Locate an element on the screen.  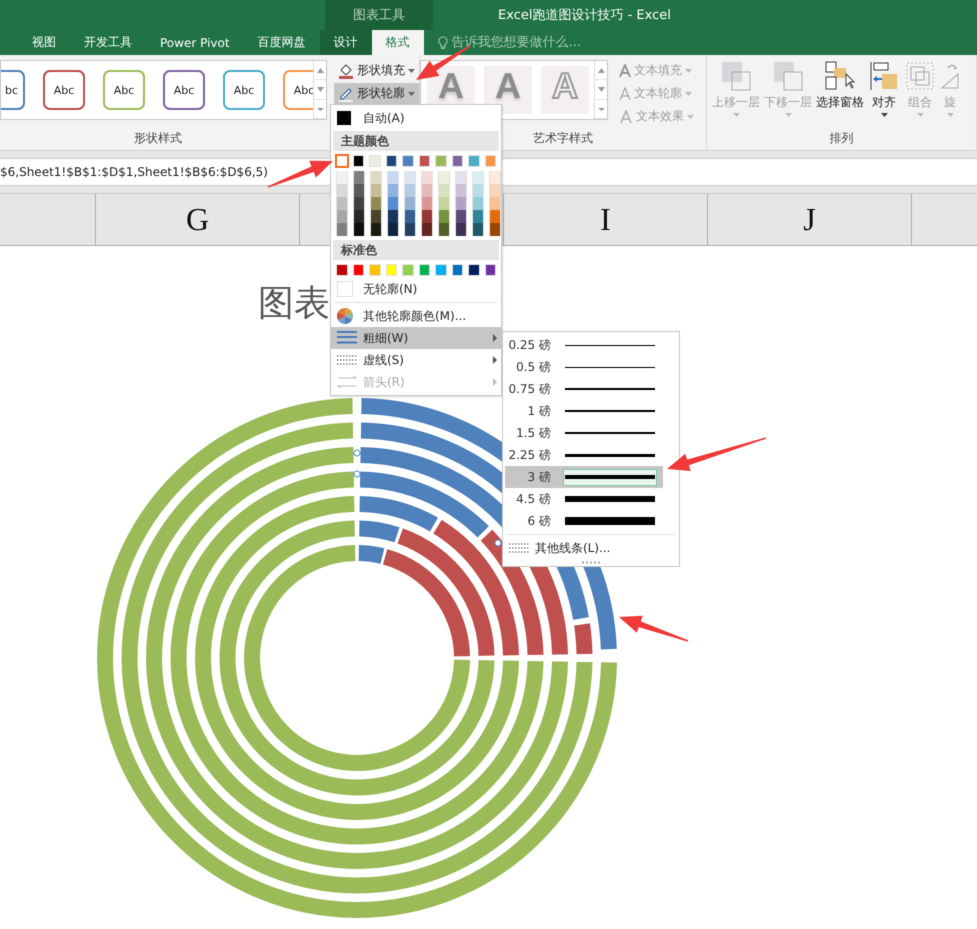
lightbulb-icon is located at coordinates (443, 43).